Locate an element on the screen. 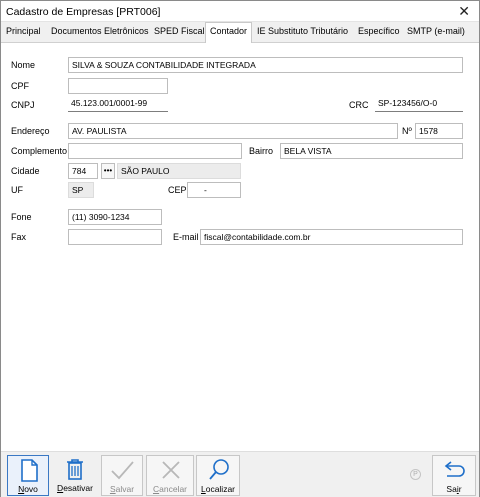 Image resolution: width=480 pixels, height=497 pixels. sair-post: r is located at coordinates (460, 489).